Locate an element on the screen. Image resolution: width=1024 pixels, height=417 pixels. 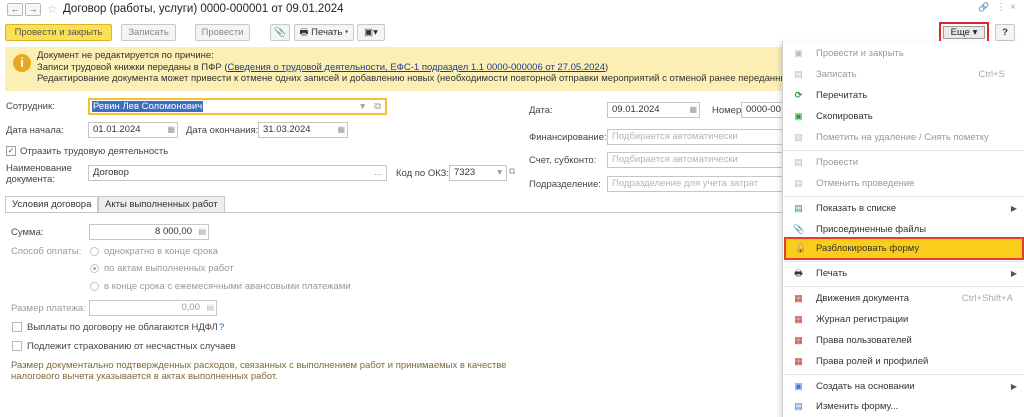
help-button: ? is located at coordinates (1005, 32).